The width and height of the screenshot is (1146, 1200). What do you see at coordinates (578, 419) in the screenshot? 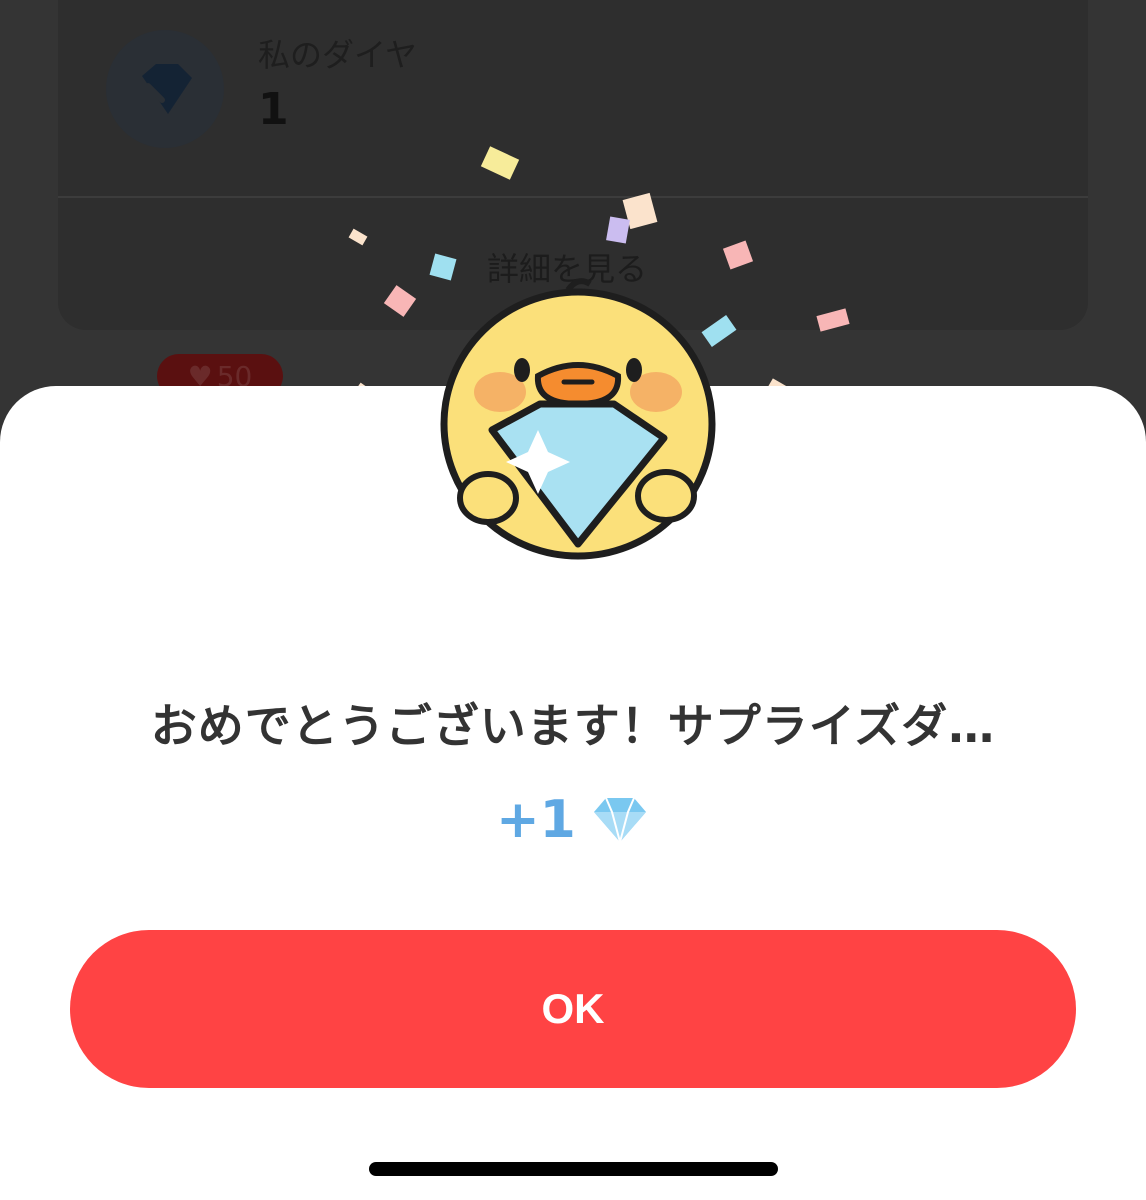
I see `chick-body` at bounding box center [578, 419].